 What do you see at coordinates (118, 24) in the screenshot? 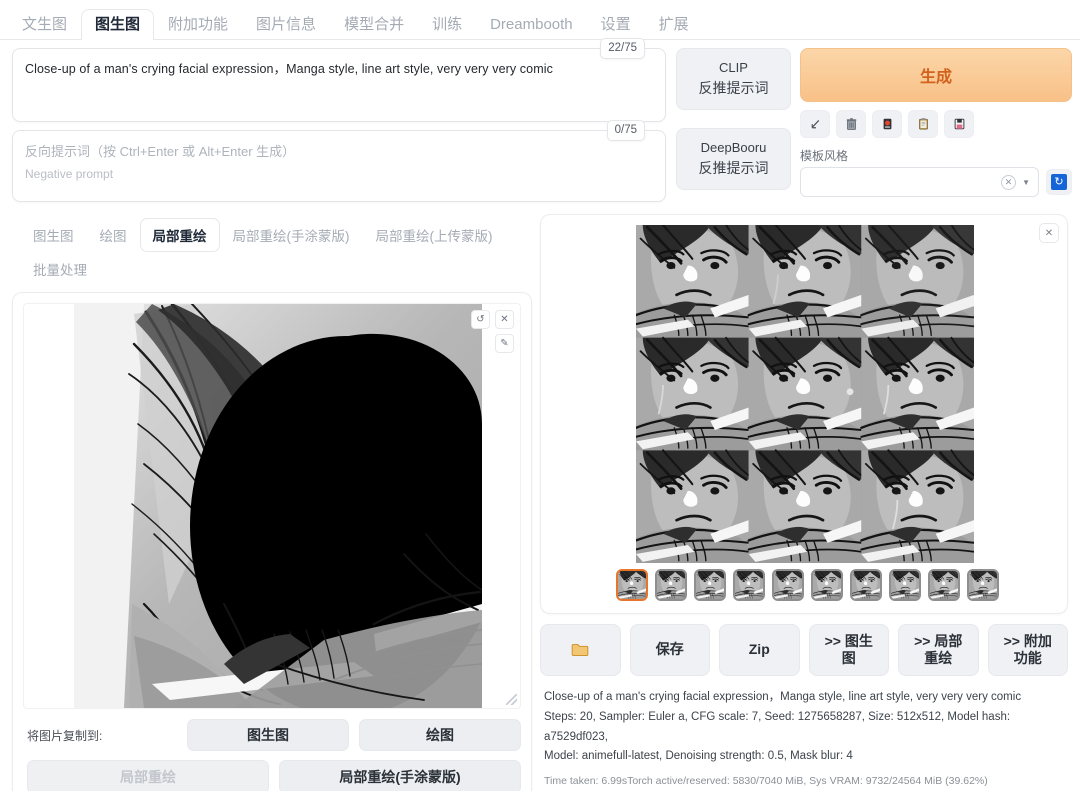
I see `tab-img2img: 图生图` at bounding box center [118, 24].